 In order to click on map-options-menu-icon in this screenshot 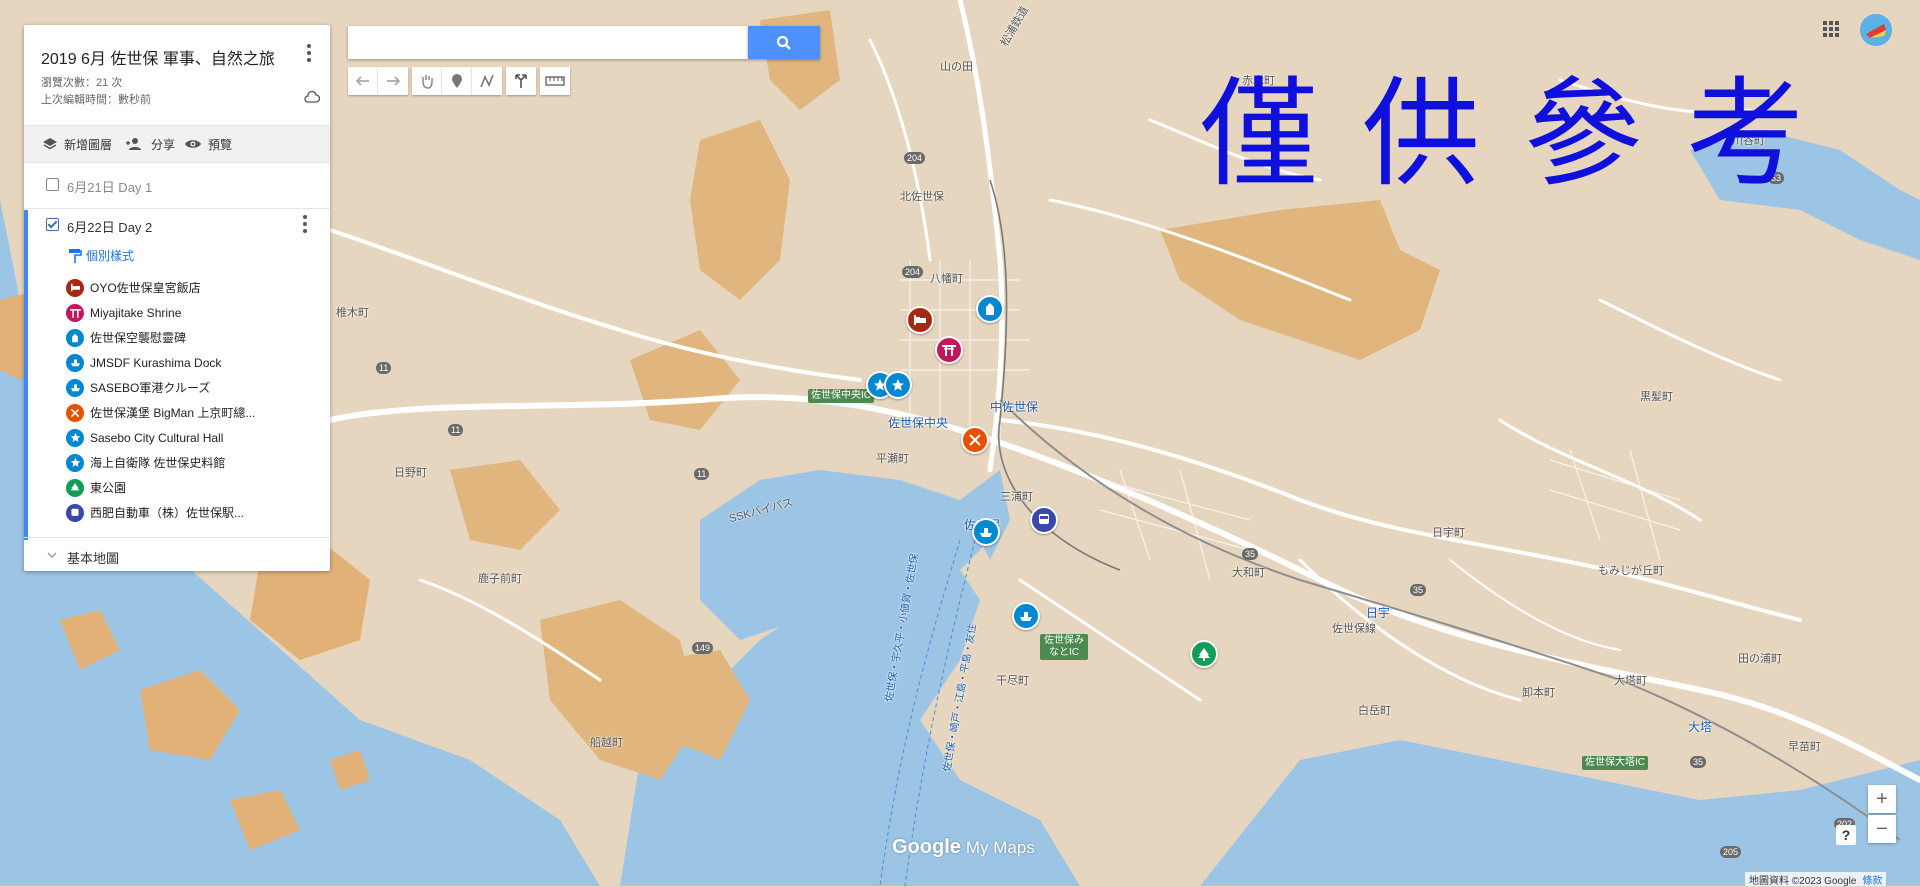, I will do `click(309, 53)`.